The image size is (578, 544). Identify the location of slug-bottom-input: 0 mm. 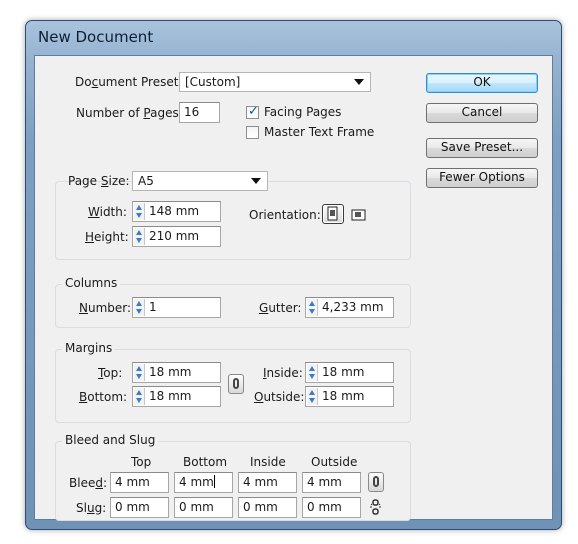
(203, 507).